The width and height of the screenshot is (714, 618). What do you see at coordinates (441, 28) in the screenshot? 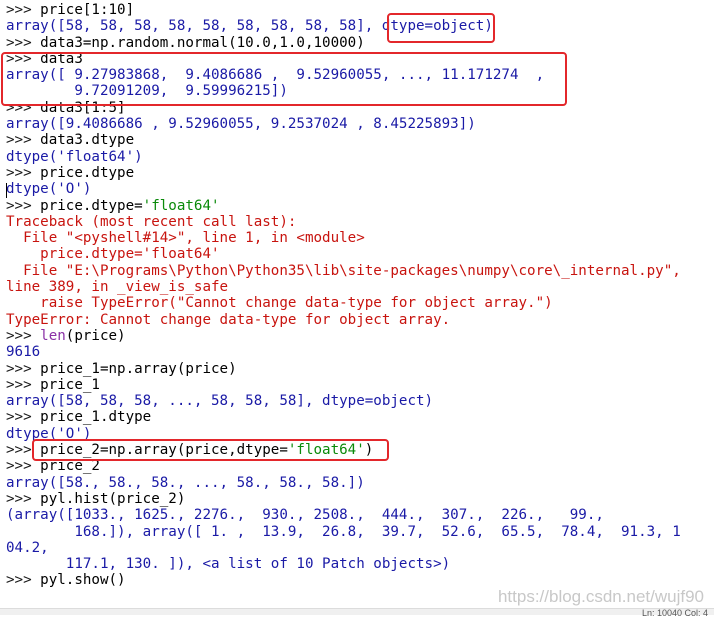
I see `highlight-dtype-object` at bounding box center [441, 28].